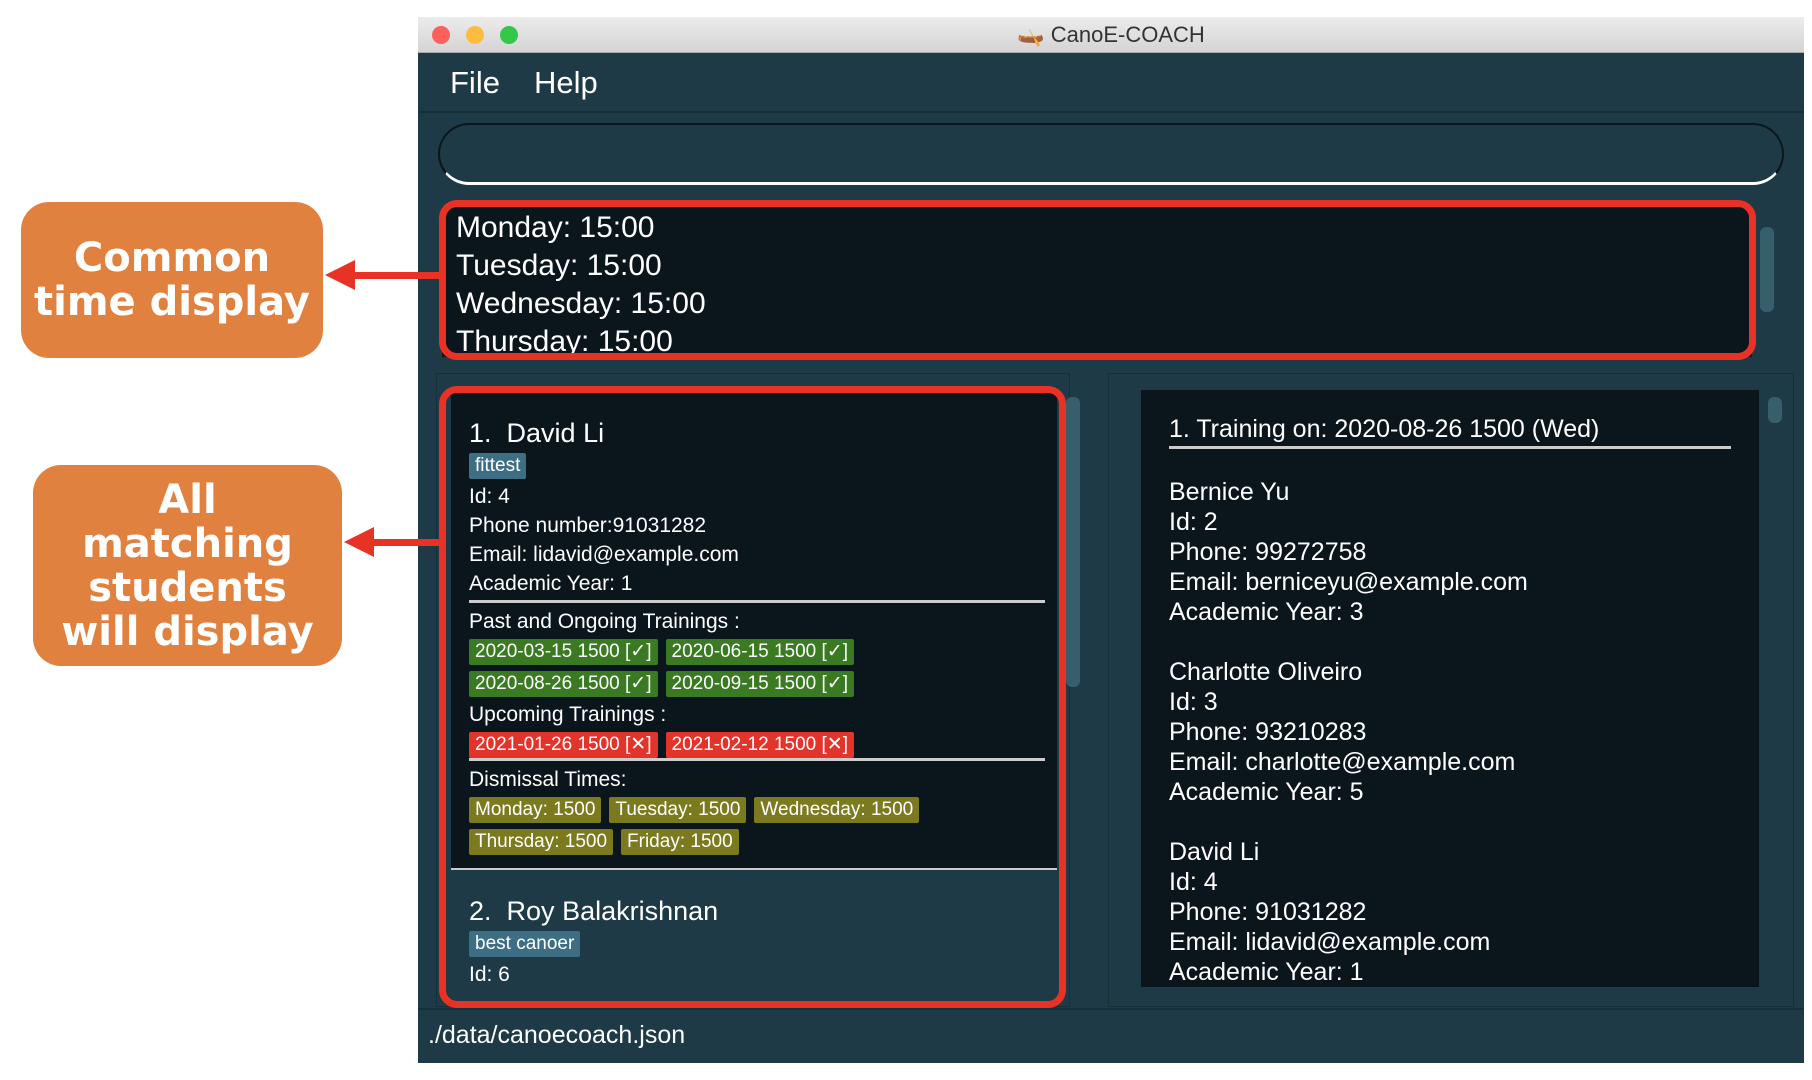  Describe the element at coordinates (1268, 732) in the screenshot. I see `attendee-field: Phone: 93210283` at that location.